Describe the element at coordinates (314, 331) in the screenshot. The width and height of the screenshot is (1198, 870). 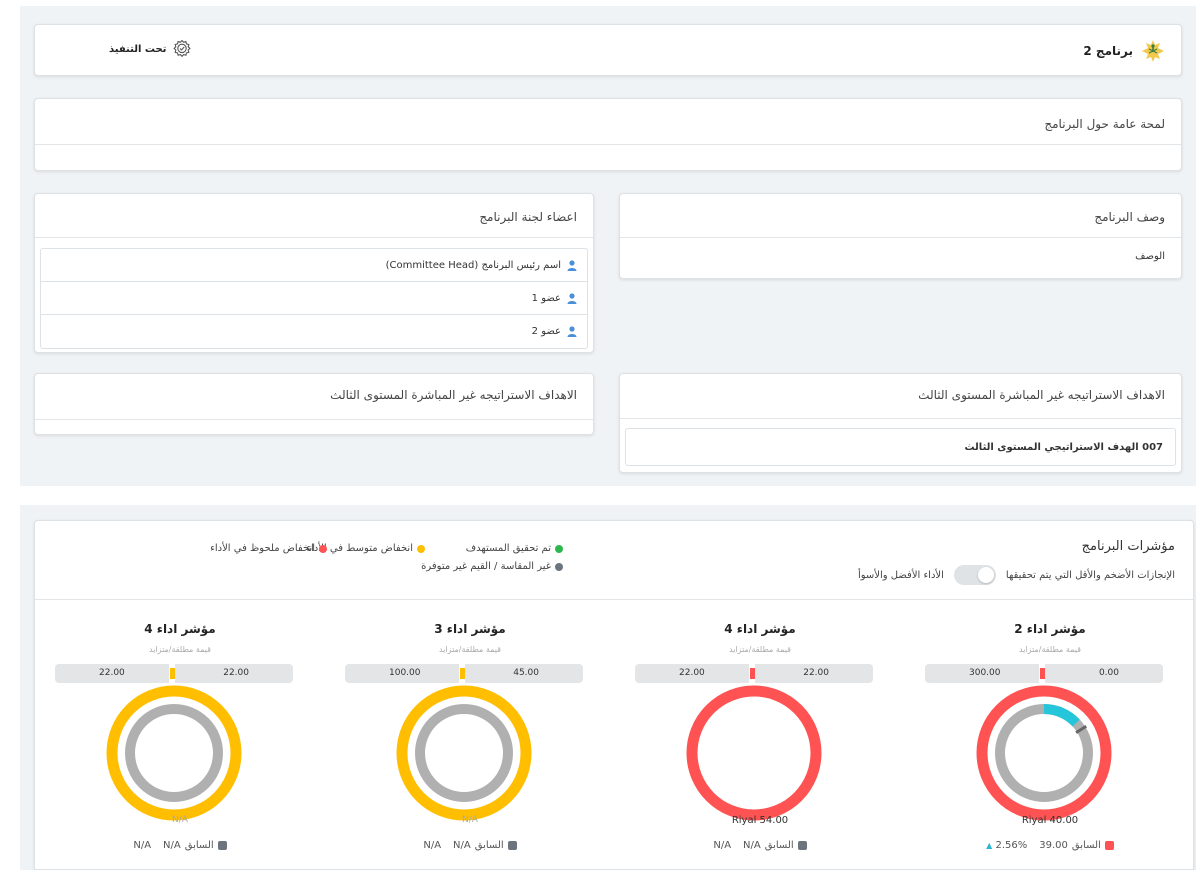
I see `committee-member-item: عضو 2` at that location.